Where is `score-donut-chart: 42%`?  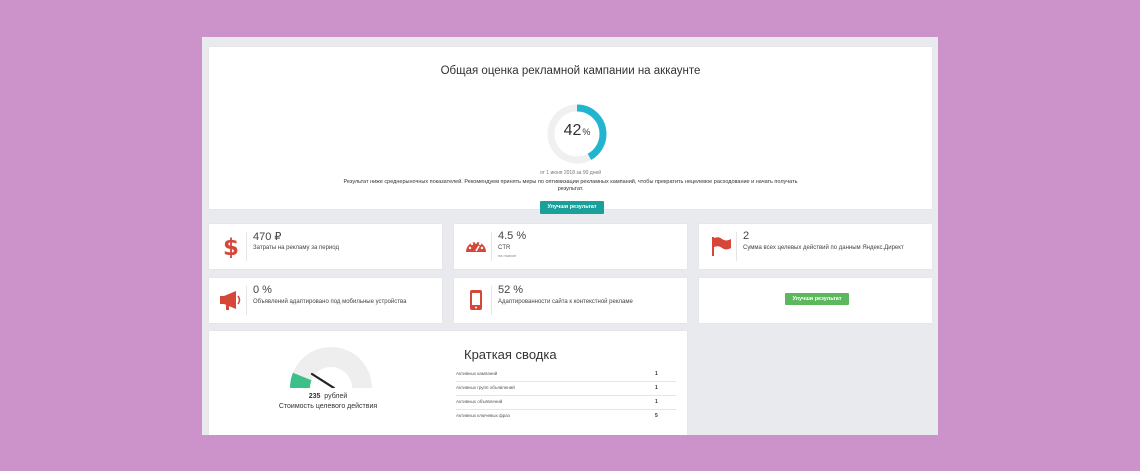 score-donut-chart: 42% is located at coordinates (577, 134).